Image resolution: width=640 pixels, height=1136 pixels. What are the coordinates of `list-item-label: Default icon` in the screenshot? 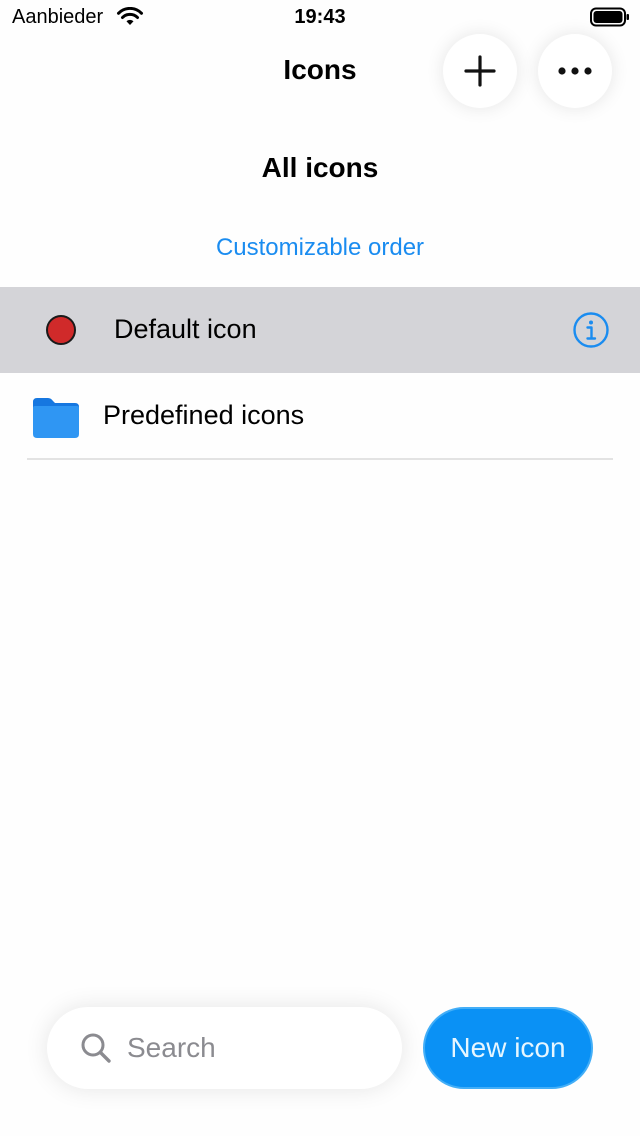 It's located at (185, 329).